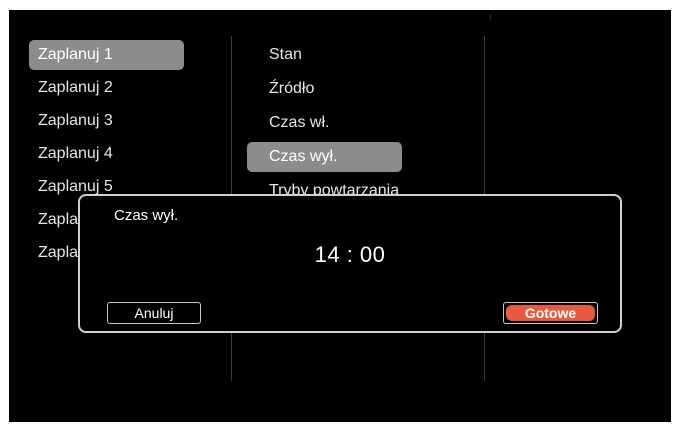  Describe the element at coordinates (324, 89) in the screenshot. I see `setting-item-source: Źródło` at that location.